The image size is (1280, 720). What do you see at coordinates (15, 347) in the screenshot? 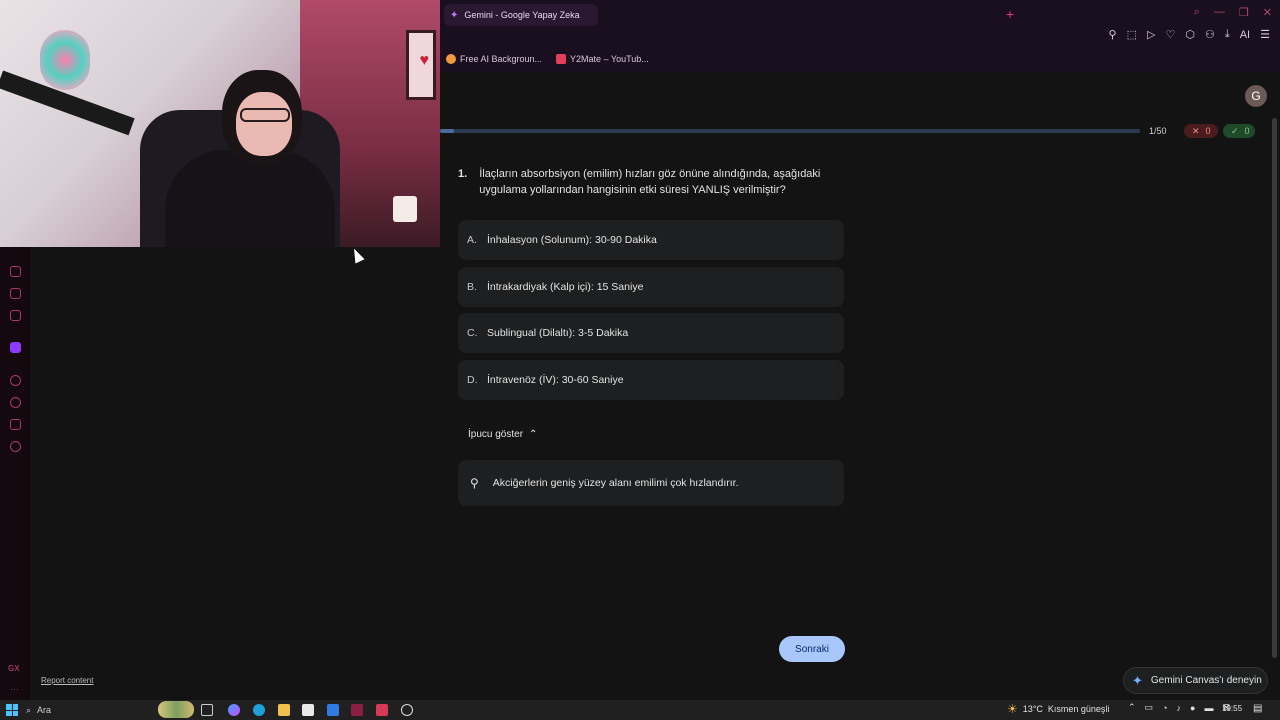
I see `twitch-icon` at bounding box center [15, 347].